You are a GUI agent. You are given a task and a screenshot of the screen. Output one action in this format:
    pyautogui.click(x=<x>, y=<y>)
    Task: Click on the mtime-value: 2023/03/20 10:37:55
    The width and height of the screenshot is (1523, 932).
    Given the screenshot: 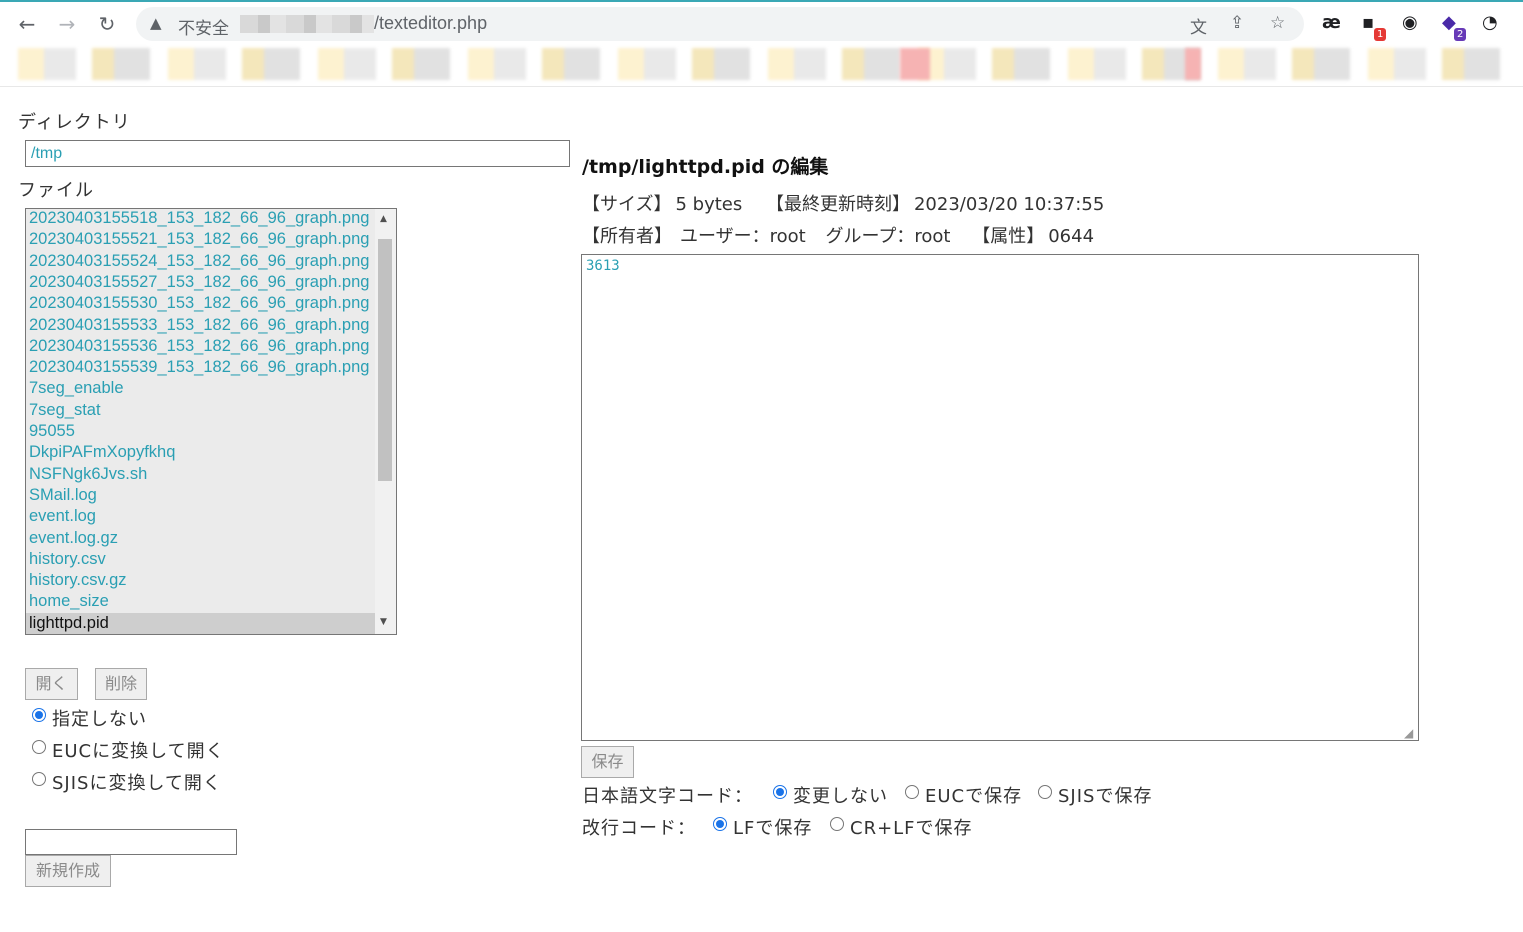 What is the action you would take?
    pyautogui.click(x=1009, y=204)
    